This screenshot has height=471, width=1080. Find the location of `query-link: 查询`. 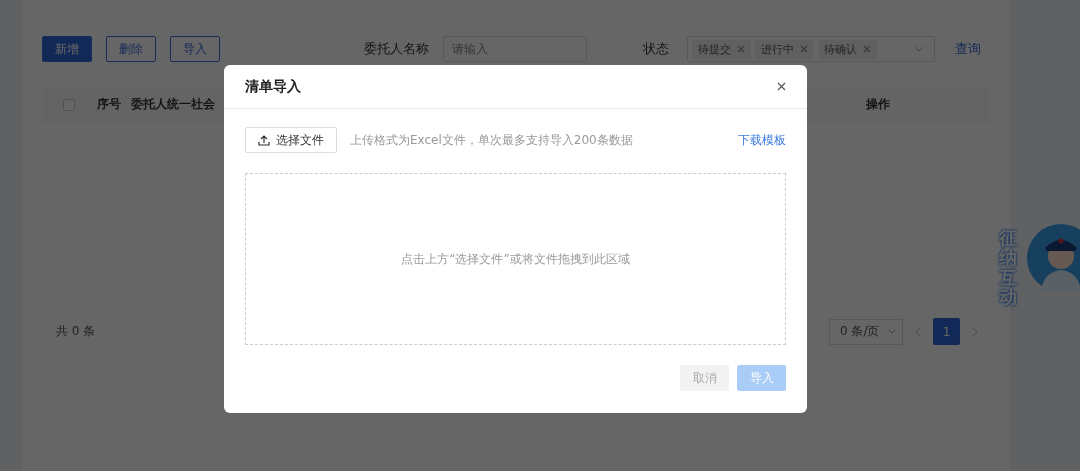

query-link: 查询 is located at coordinates (968, 49).